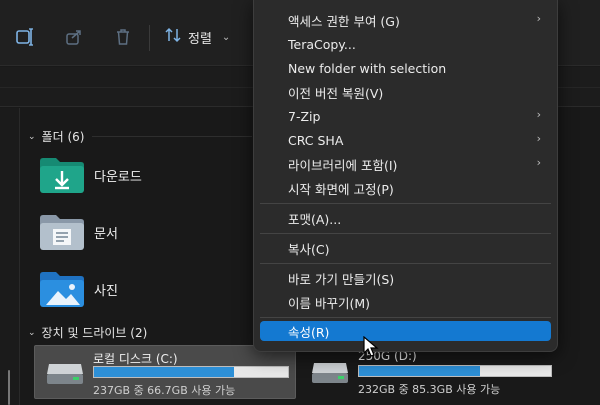 The image size is (600, 405). I want to click on drives-group-label: 장치 및 드라이브 (2), so click(94, 333).